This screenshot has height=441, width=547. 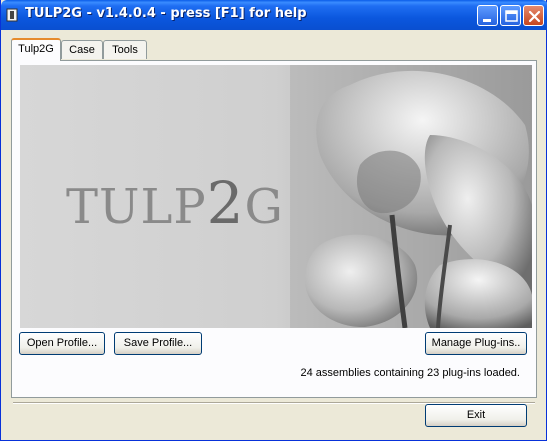 What do you see at coordinates (476, 415) in the screenshot?
I see `exit-button: Exit` at bounding box center [476, 415].